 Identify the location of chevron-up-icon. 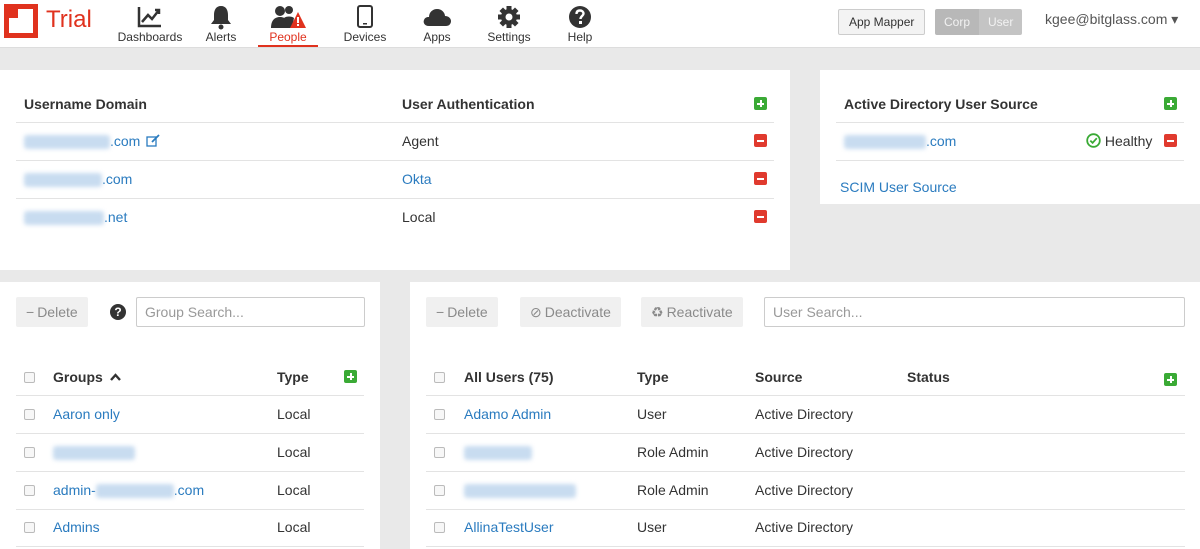
(115, 377).